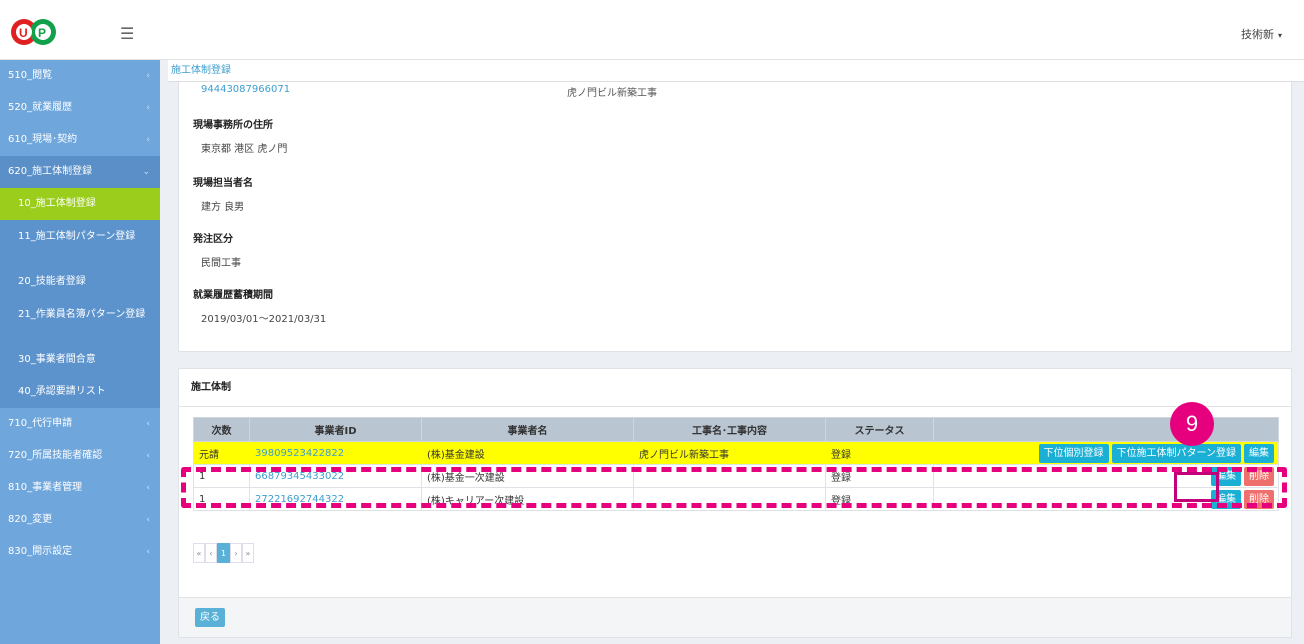 This screenshot has height=644, width=1304. I want to click on sub-pattern-register-button: 下位施工体制パターン登録, so click(1176, 453).